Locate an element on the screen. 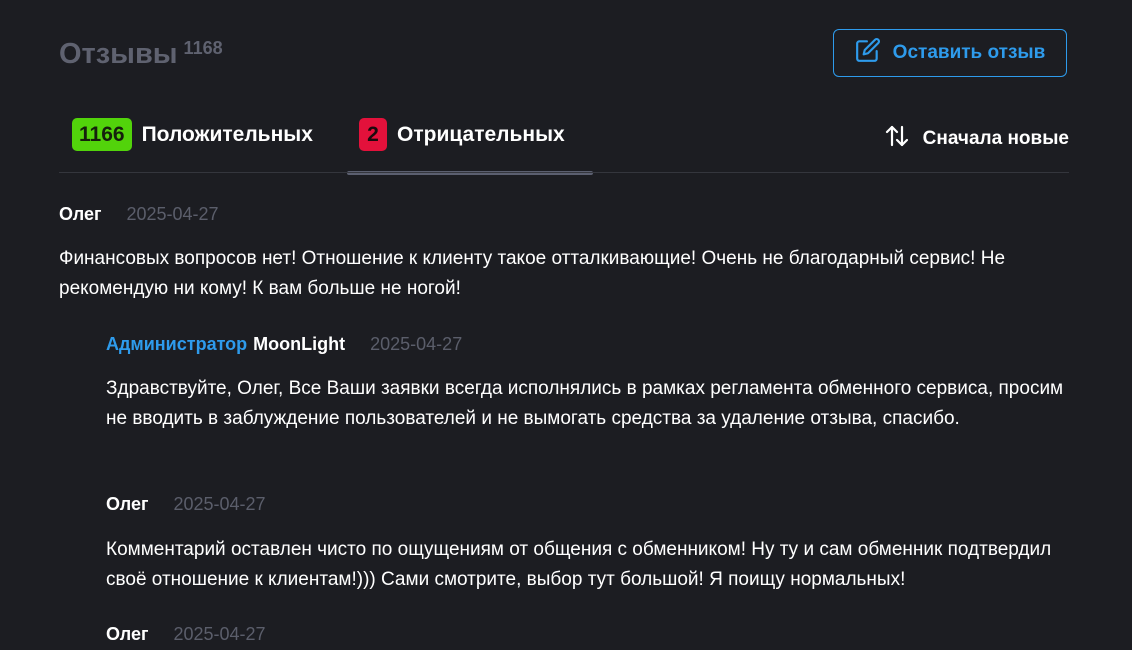 Image resolution: width=1132 pixels, height=650 pixels. negative-count-badge: 2 is located at coordinates (373, 134).